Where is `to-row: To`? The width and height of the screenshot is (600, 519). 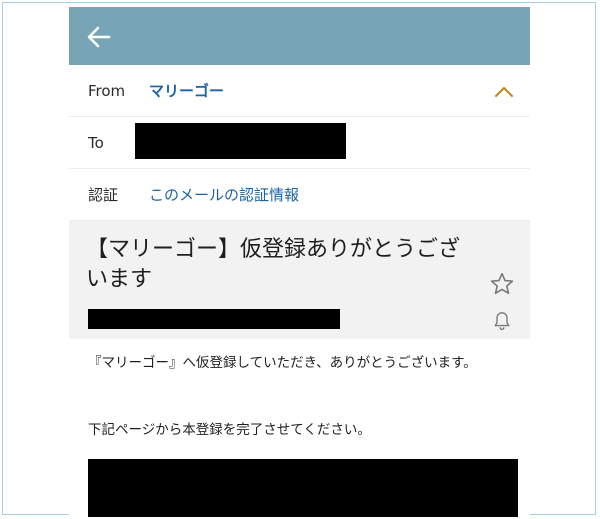
to-row: To is located at coordinates (299, 143).